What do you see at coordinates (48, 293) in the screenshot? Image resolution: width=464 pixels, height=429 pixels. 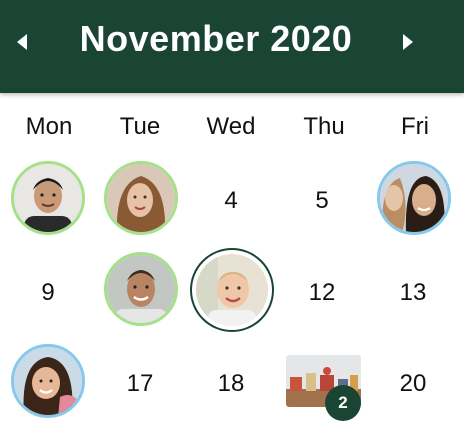 I see `day-9: 9` at bounding box center [48, 293].